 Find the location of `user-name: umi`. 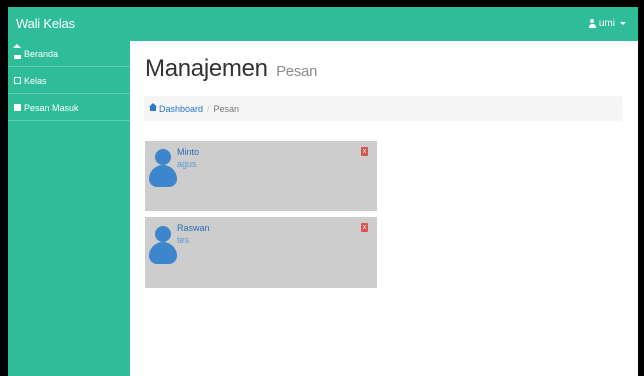

user-name: umi is located at coordinates (606, 23).